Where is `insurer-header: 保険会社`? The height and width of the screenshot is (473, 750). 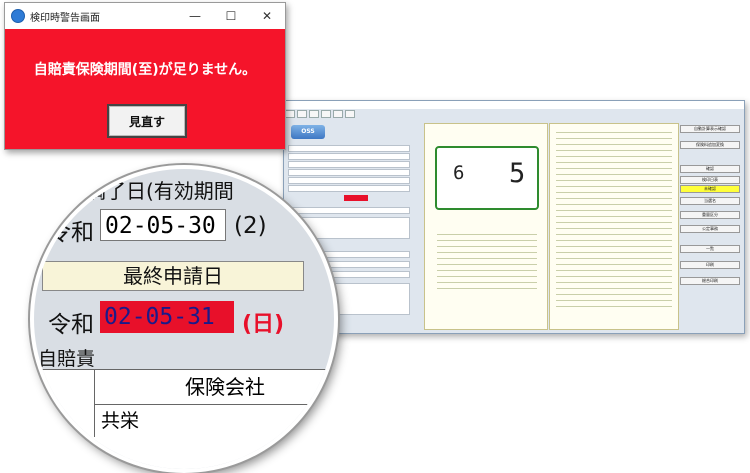 insurer-header: 保険会社 is located at coordinates (214, 387).